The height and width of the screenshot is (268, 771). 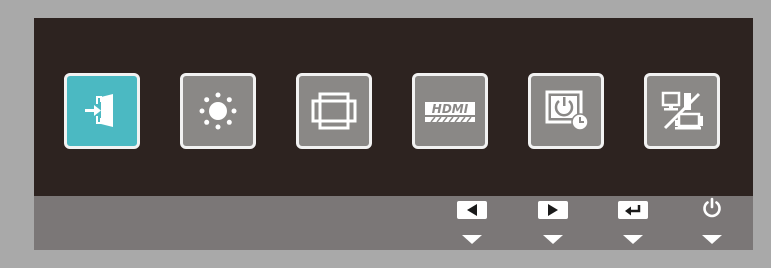 I want to click on menu-item-brightness, so click(x=218, y=111).